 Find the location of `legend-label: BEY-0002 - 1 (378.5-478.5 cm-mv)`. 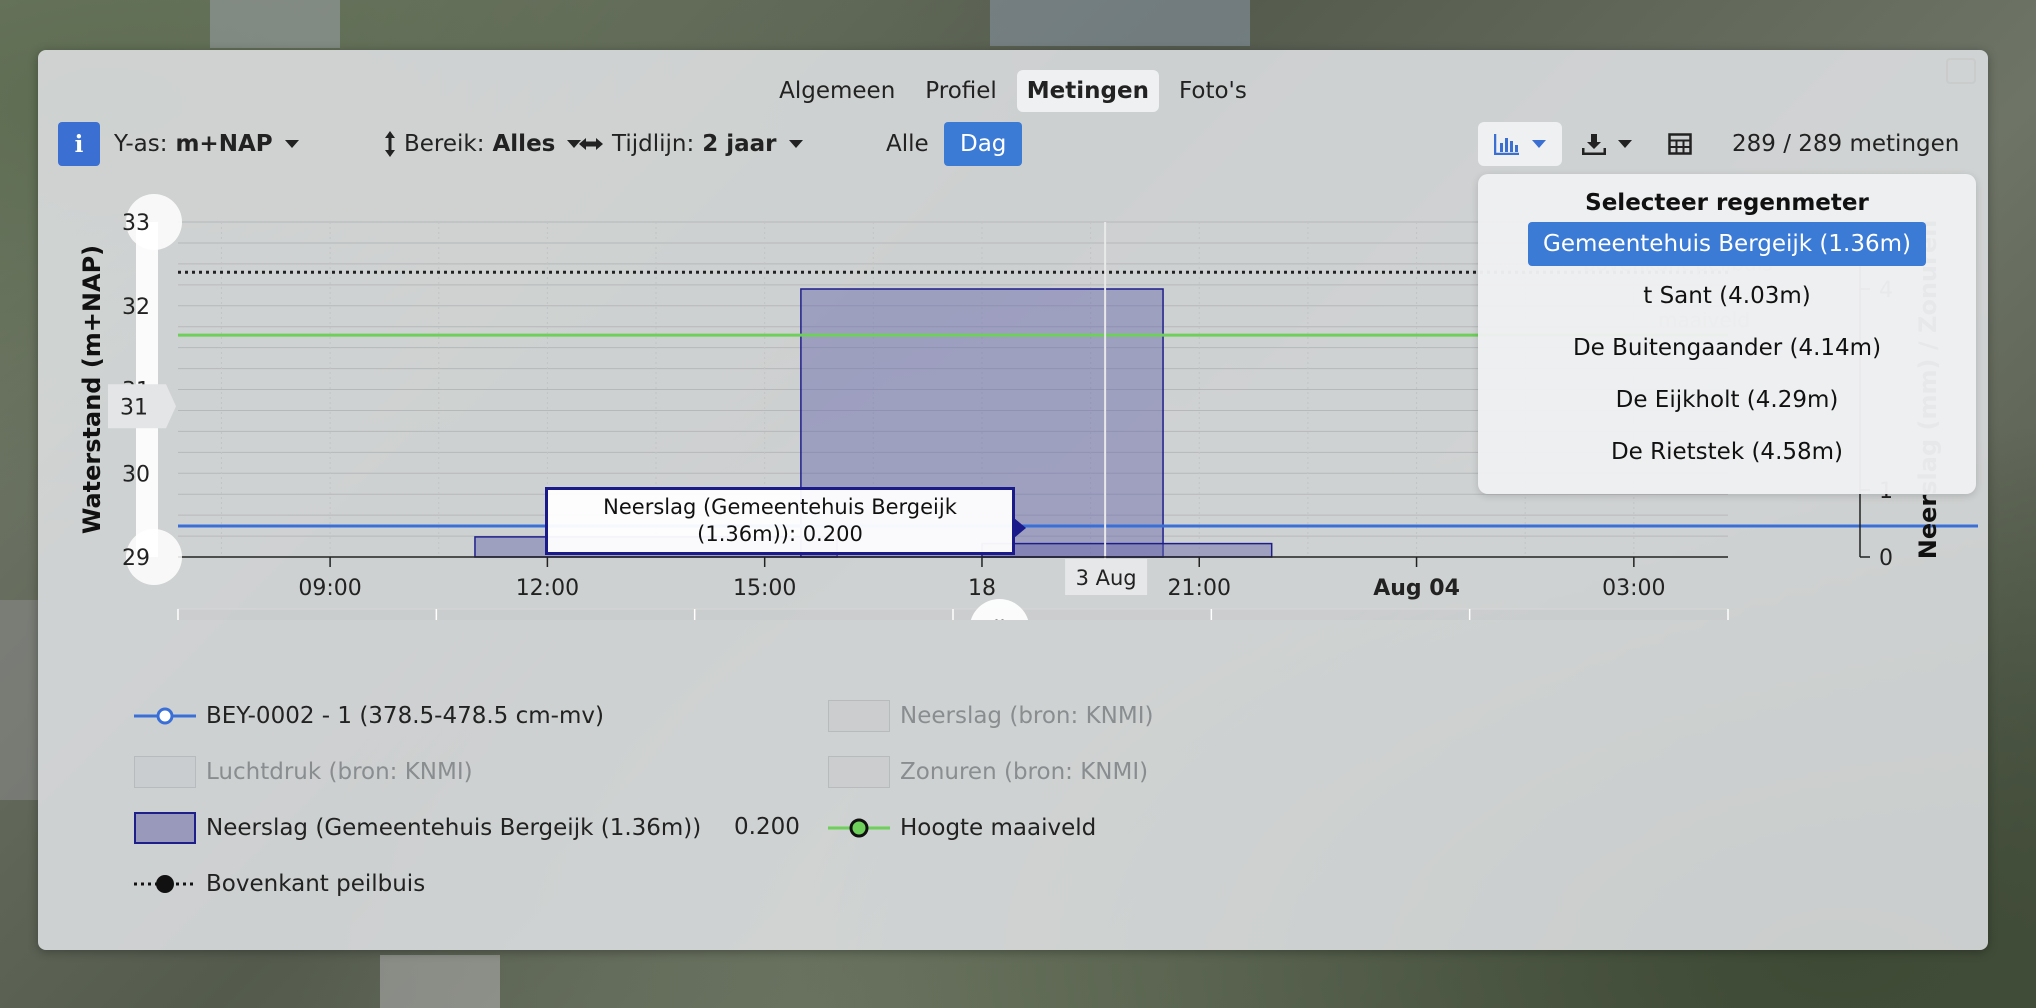

legend-label: BEY-0002 - 1 (378.5-478.5 cm-mv) is located at coordinates (405, 716).